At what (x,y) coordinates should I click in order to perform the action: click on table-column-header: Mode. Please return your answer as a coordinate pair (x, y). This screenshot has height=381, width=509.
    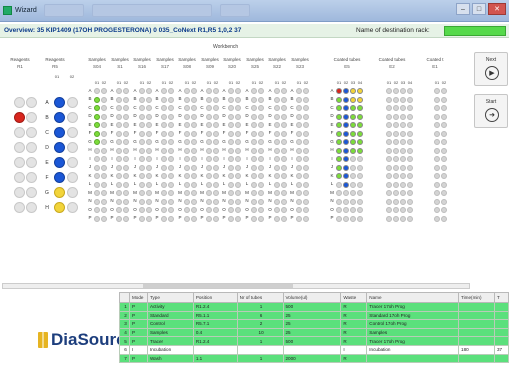
    Looking at the image, I should click on (138, 297).